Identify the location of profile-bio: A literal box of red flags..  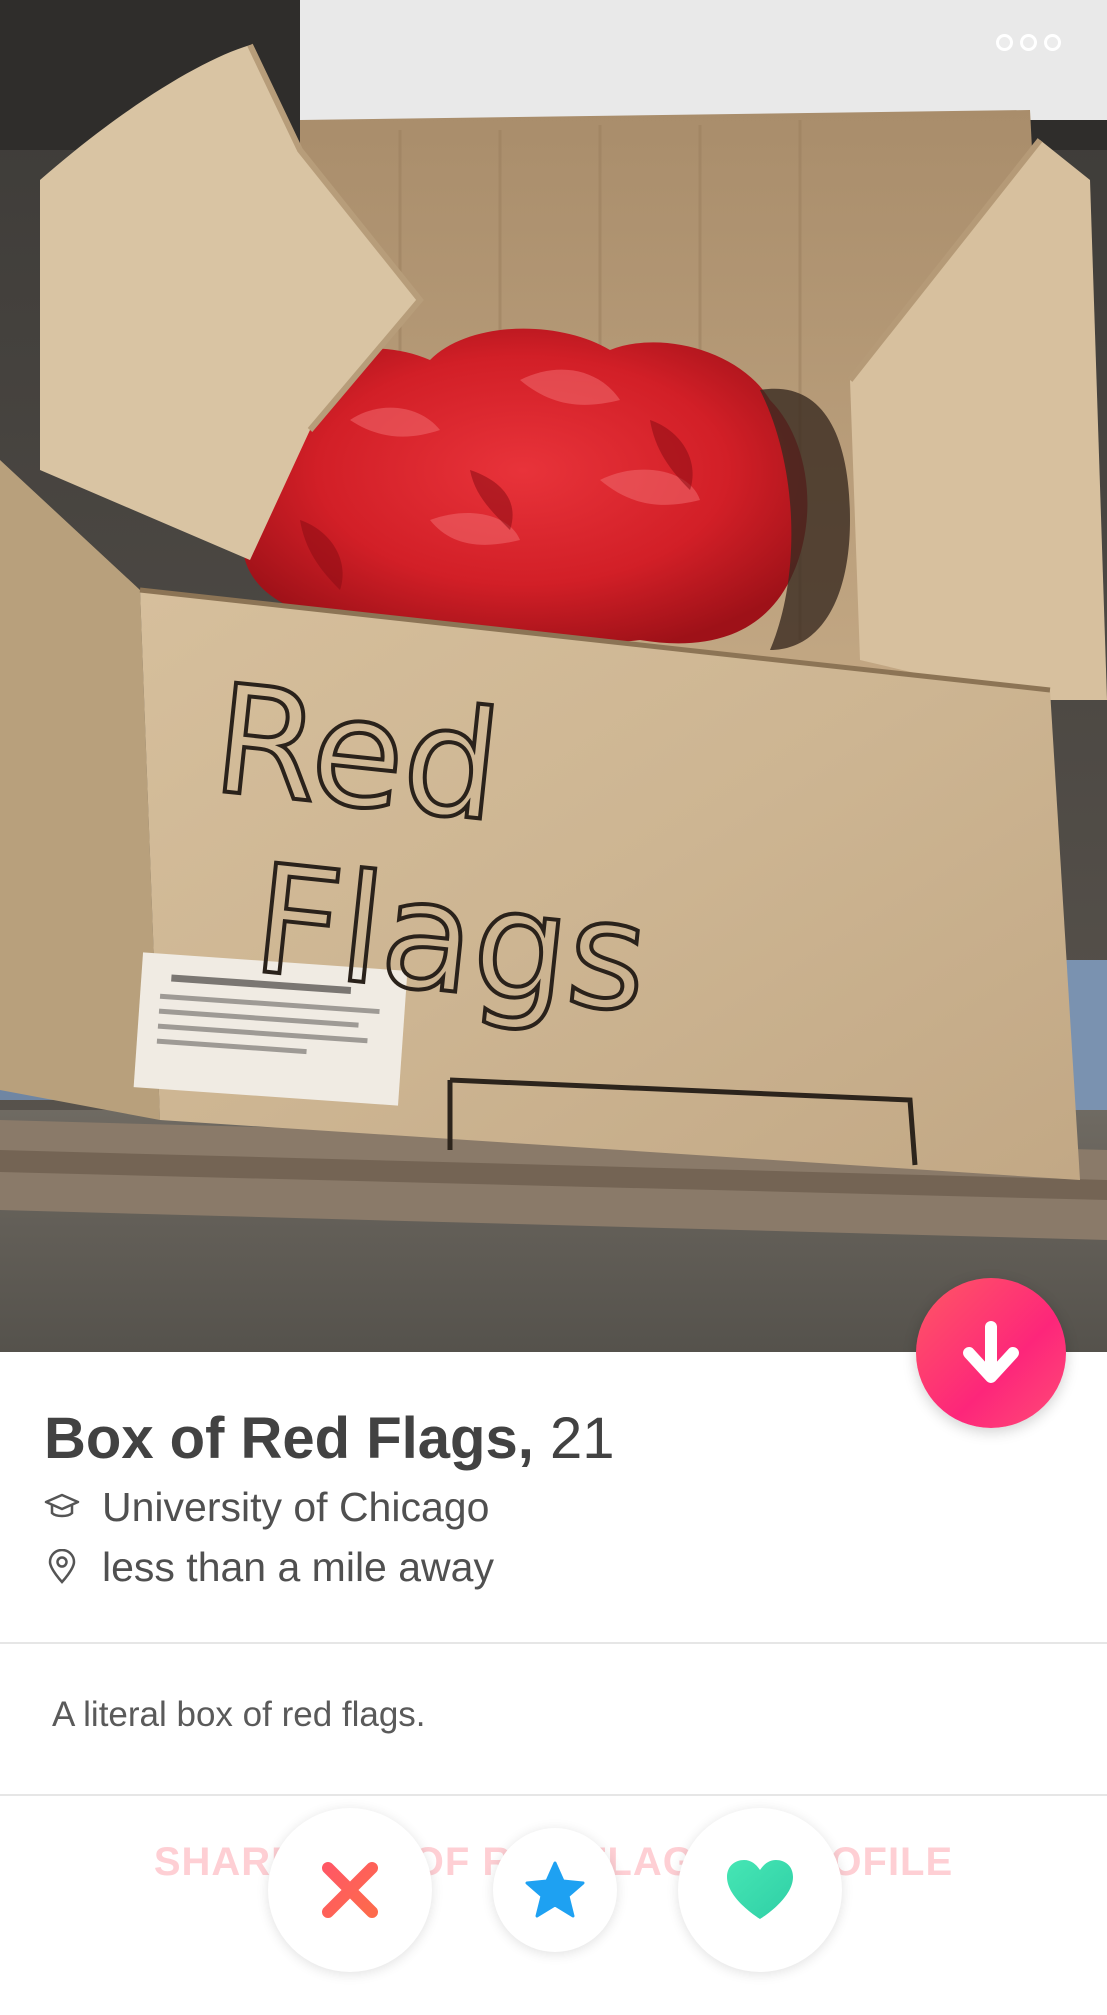
(239, 1714).